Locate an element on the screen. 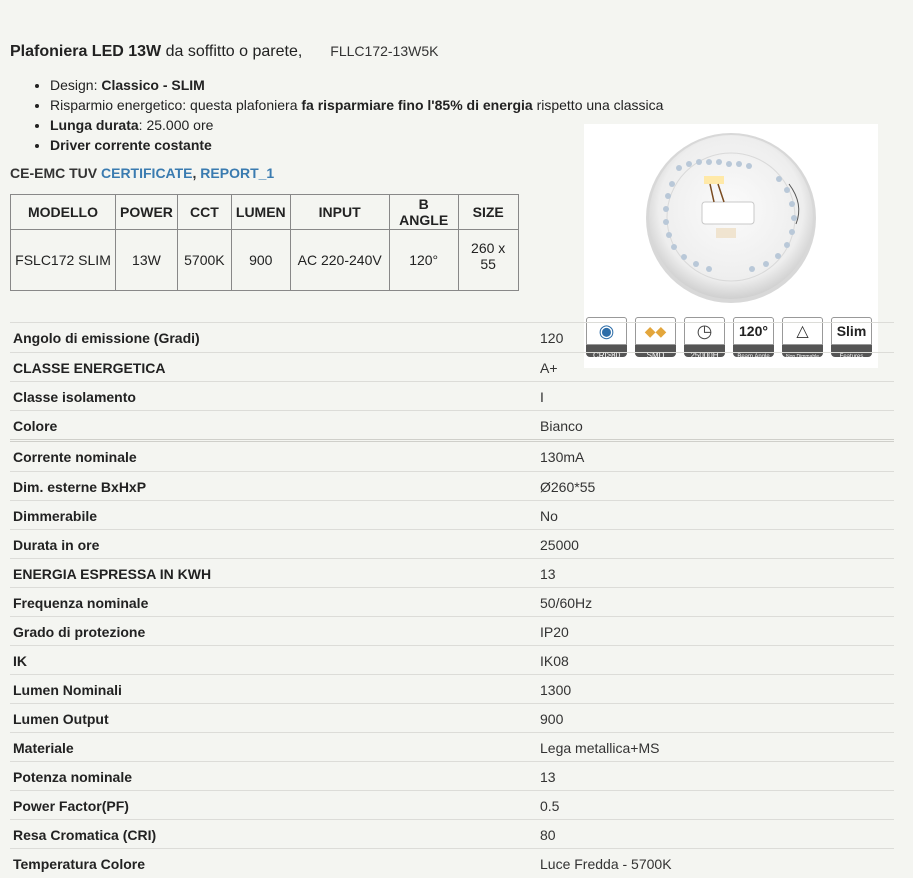 The width and height of the screenshot is (913, 878). column-header: SIZE is located at coordinates (488, 212).